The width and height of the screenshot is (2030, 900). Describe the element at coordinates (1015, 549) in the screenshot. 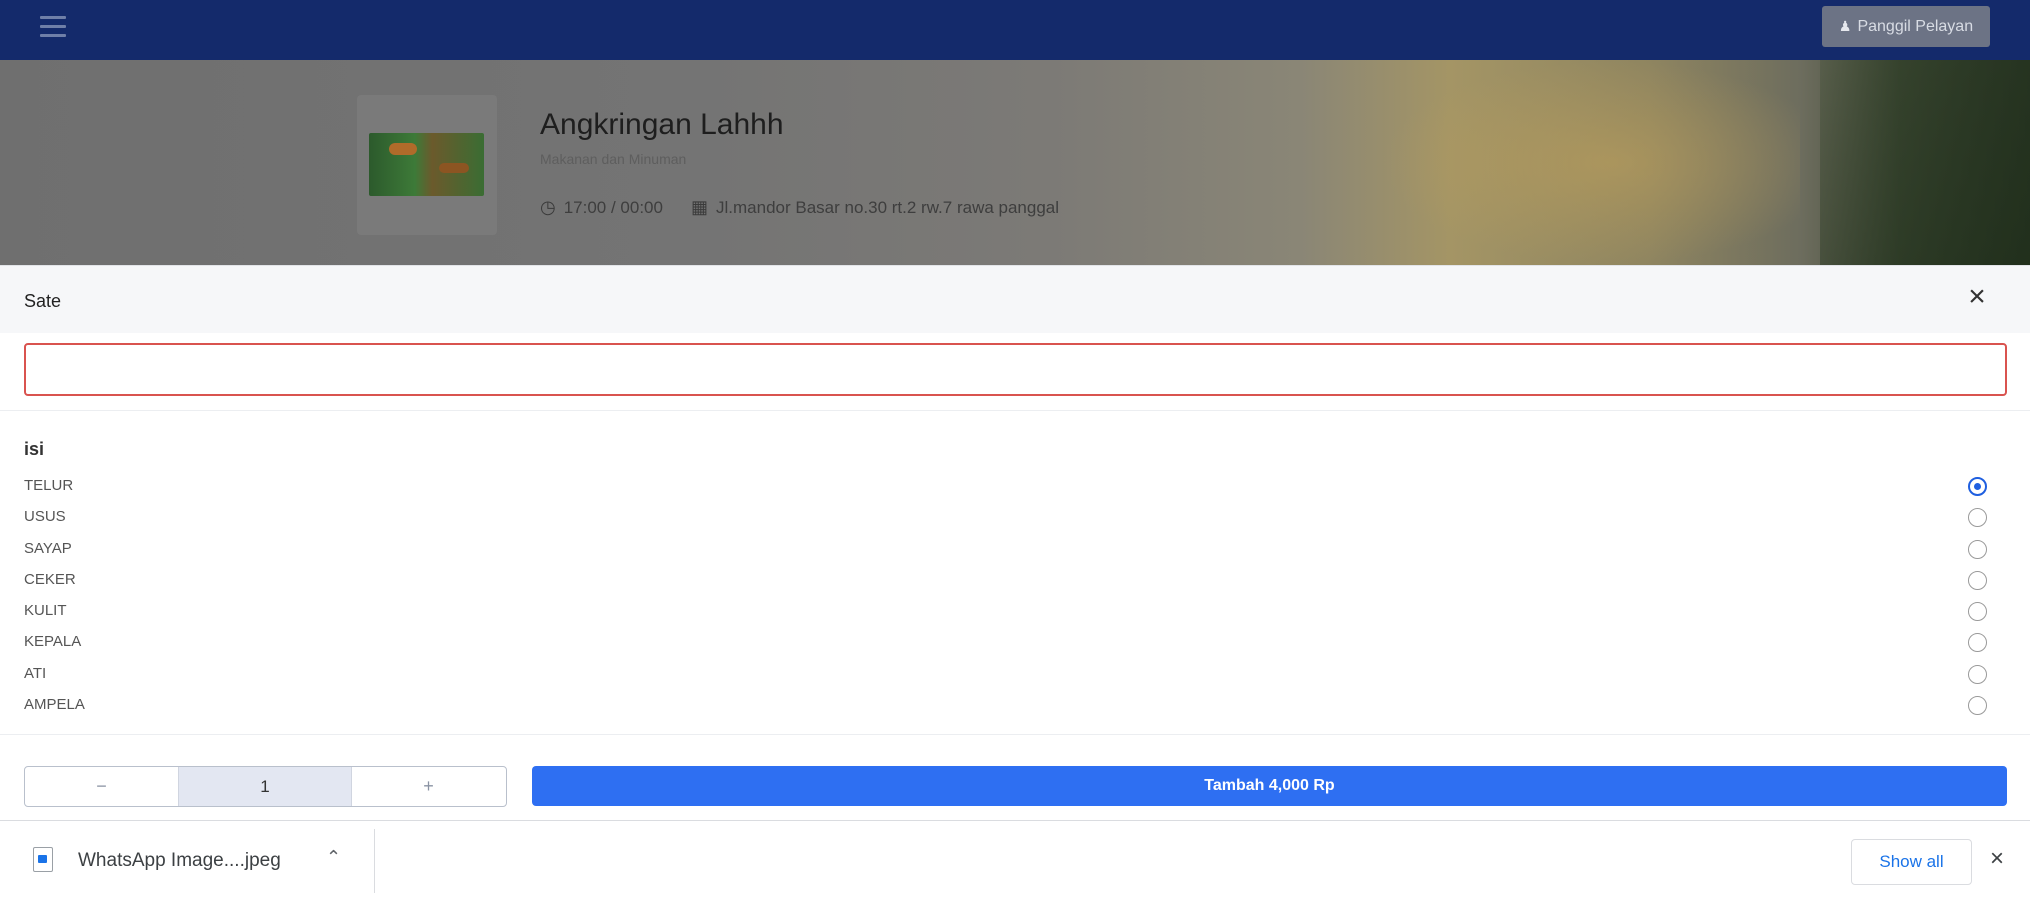

I see `option-sayap: SAYAP` at that location.